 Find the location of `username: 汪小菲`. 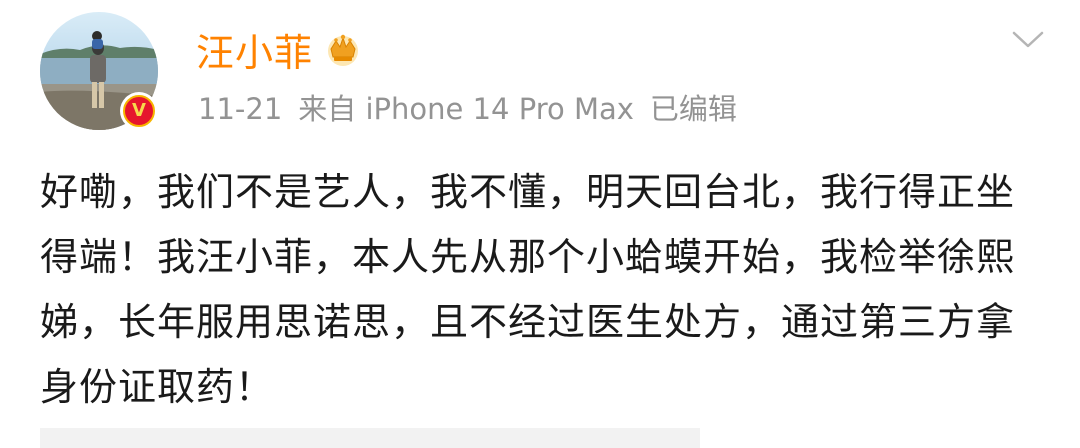

username: 汪小菲 is located at coordinates (254, 49).